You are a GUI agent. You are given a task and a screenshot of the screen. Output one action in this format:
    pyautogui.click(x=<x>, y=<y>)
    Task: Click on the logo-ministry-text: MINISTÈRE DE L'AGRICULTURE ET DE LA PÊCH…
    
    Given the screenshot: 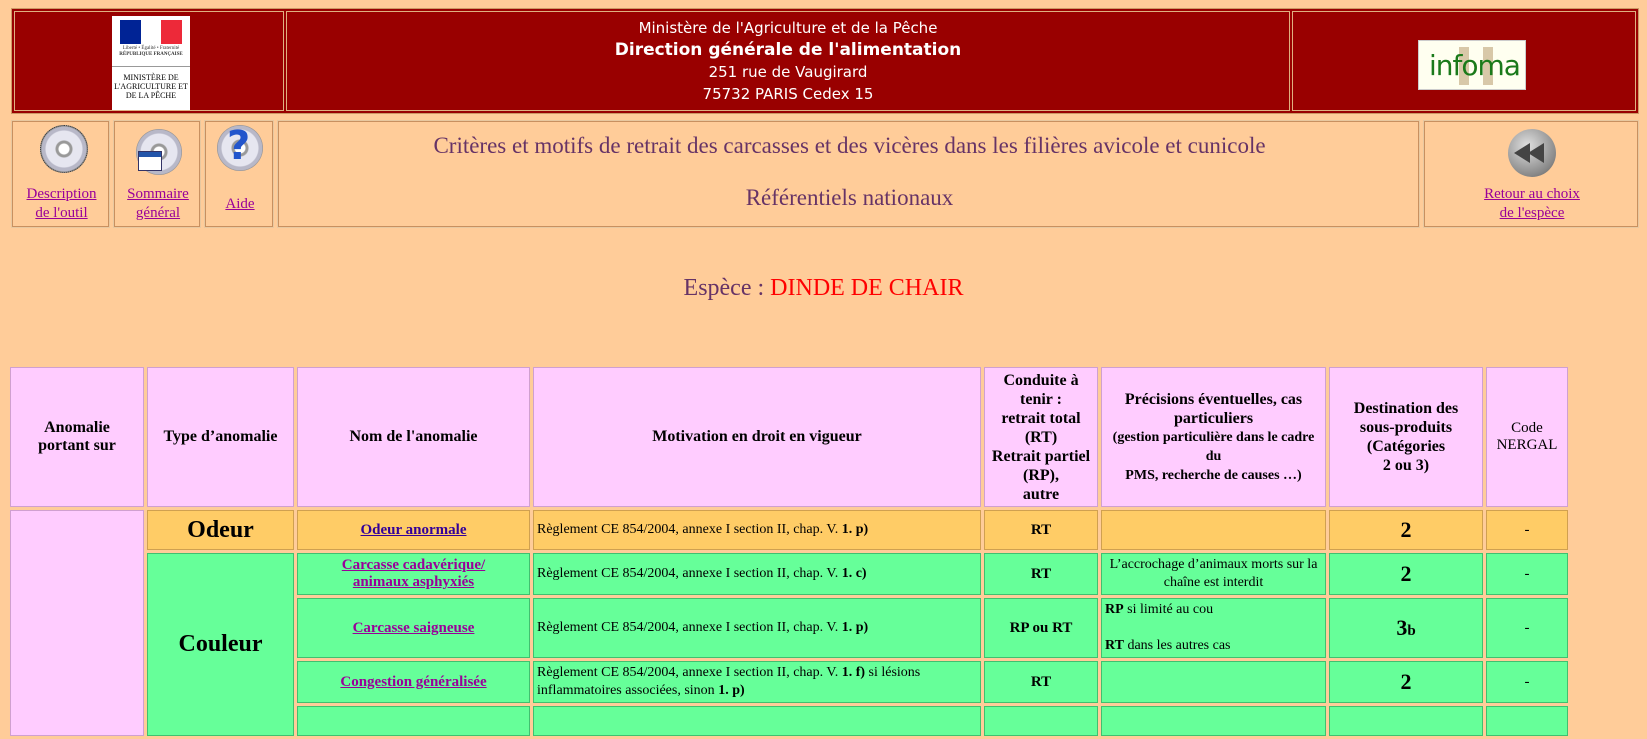 What is the action you would take?
    pyautogui.click(x=151, y=83)
    